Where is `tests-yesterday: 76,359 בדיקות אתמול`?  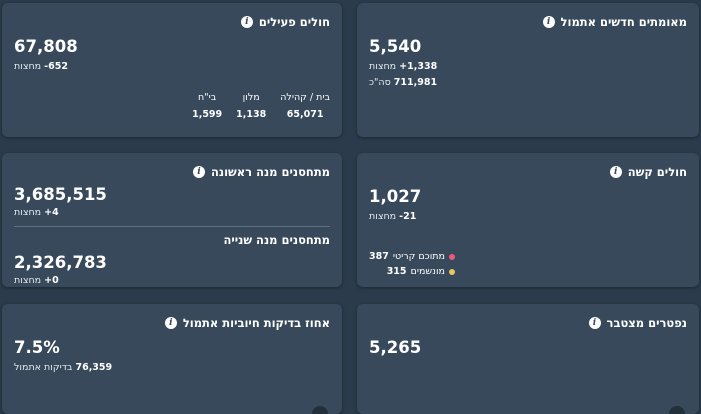 tests-yesterday: 76,359 בדיקות אתמול is located at coordinates (63, 367).